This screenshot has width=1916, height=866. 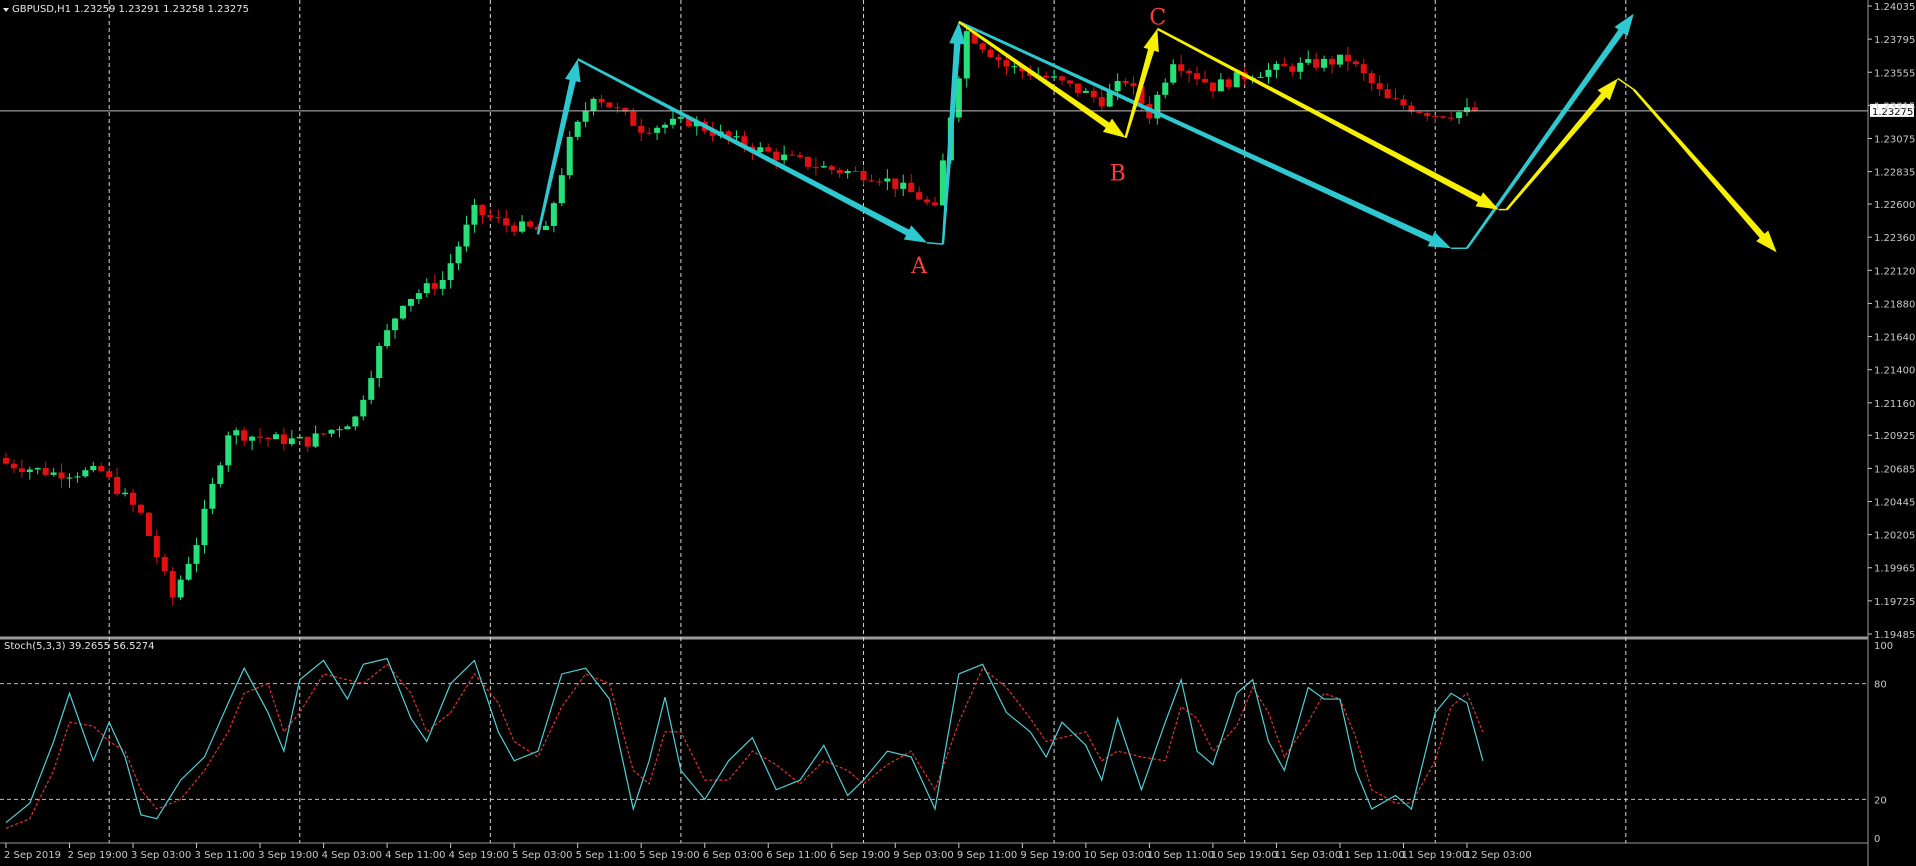 What do you see at coordinates (1894, 173) in the screenshot?
I see `price-tick-label: 1.22835` at bounding box center [1894, 173].